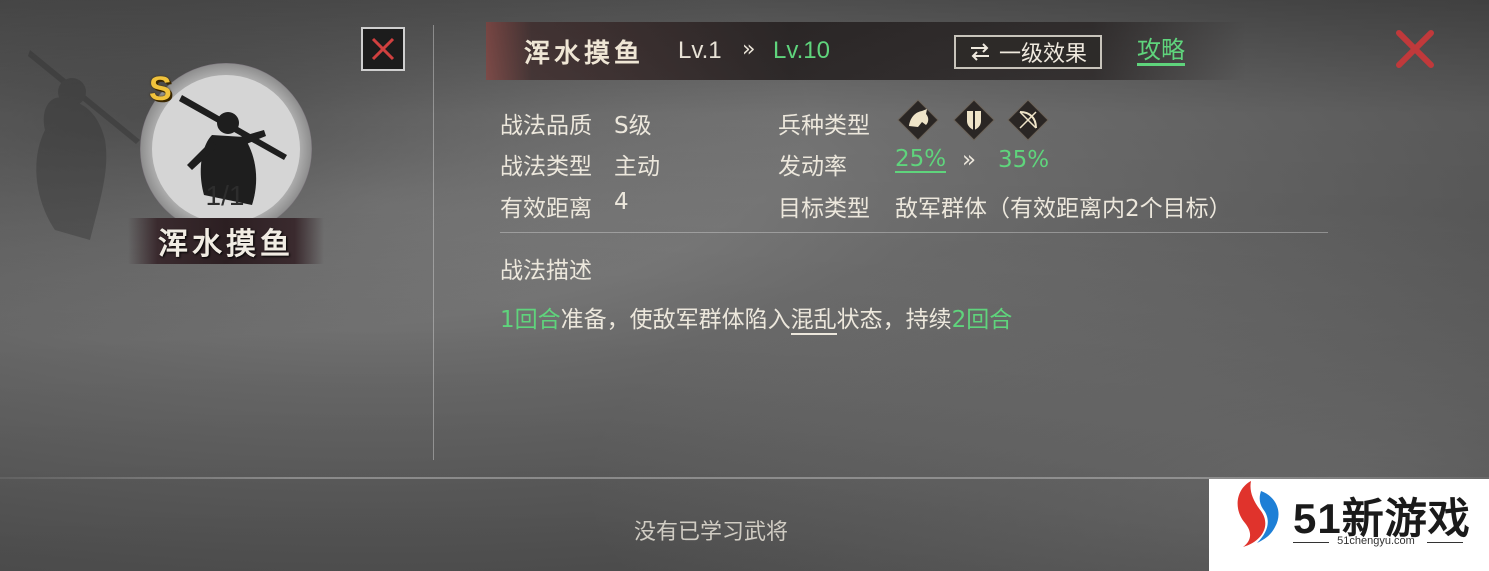  I want to click on skill-card-name: 浑水摸鱼, so click(226, 244).